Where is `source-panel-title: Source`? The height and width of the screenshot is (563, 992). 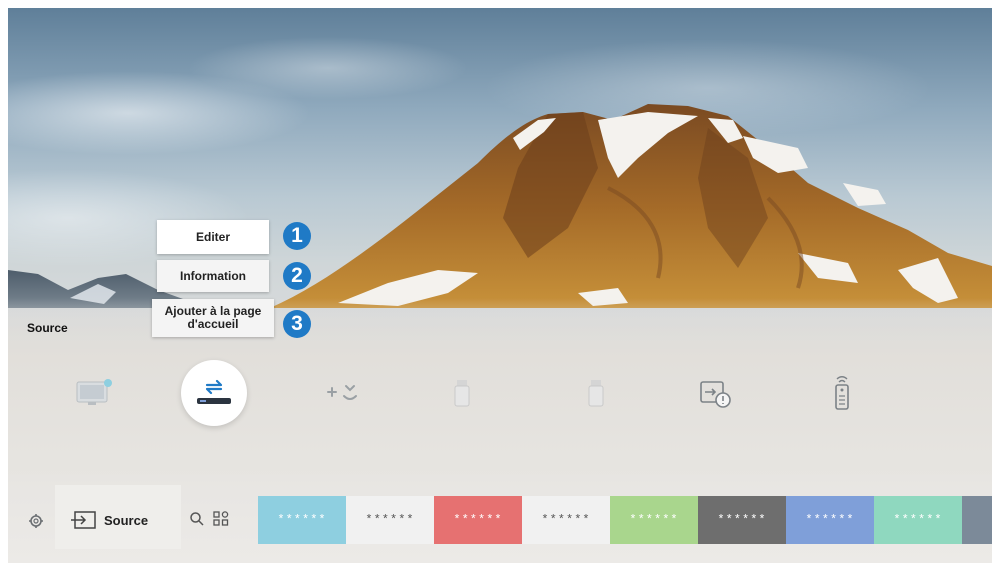
source-panel-title: Source is located at coordinates (47, 328).